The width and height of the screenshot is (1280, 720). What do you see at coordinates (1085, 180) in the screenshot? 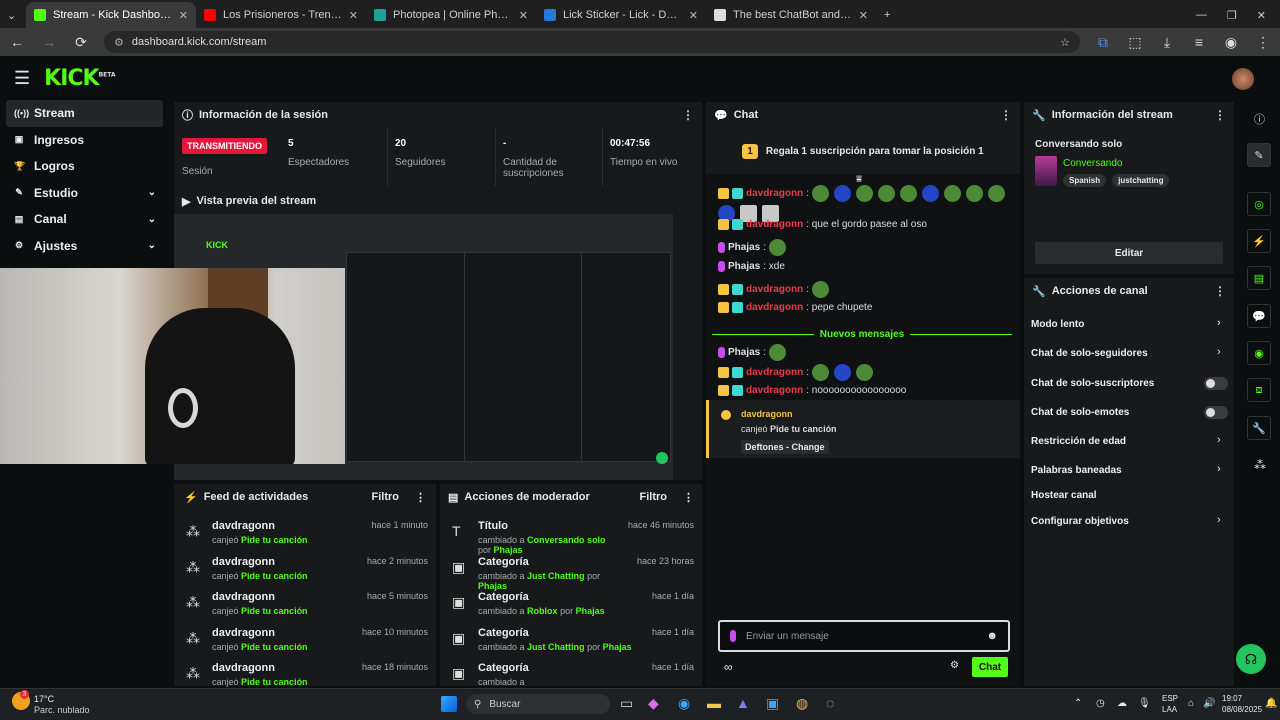
I see `tag-spanish: Spanish` at bounding box center [1085, 180].